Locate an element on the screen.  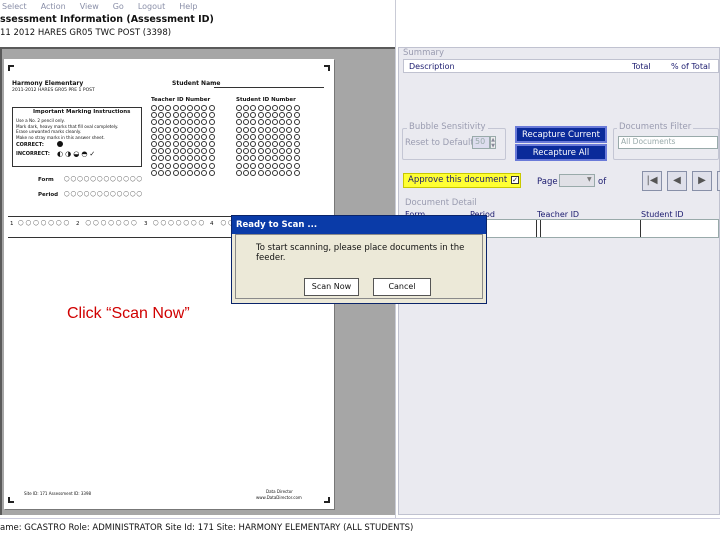
menu-help: Help is located at coordinates (188, 6).